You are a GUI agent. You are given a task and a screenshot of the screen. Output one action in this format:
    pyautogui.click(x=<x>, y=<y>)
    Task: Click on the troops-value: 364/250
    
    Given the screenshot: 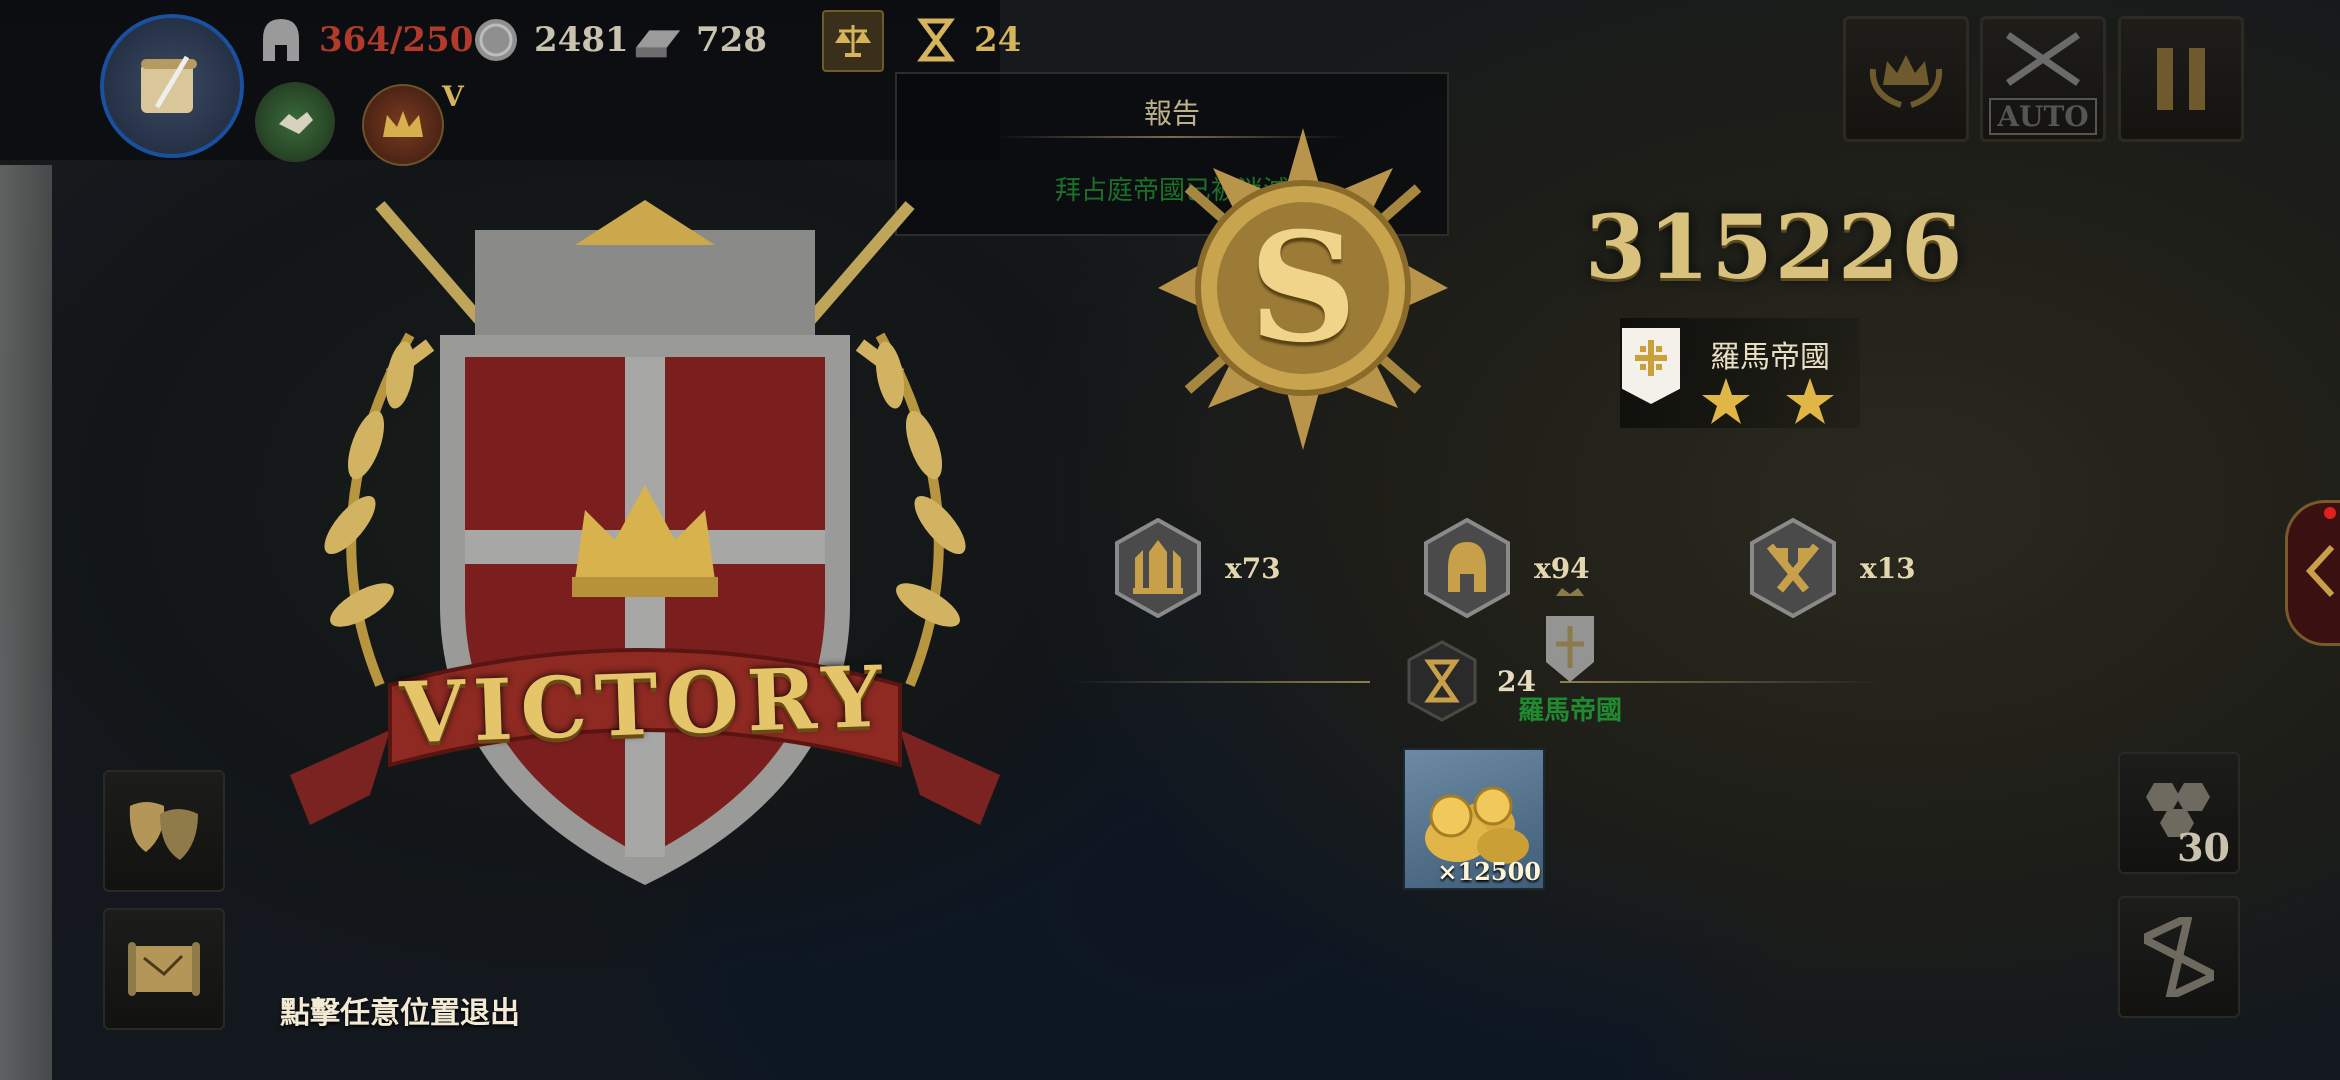 What is the action you would take?
    pyautogui.click(x=396, y=40)
    